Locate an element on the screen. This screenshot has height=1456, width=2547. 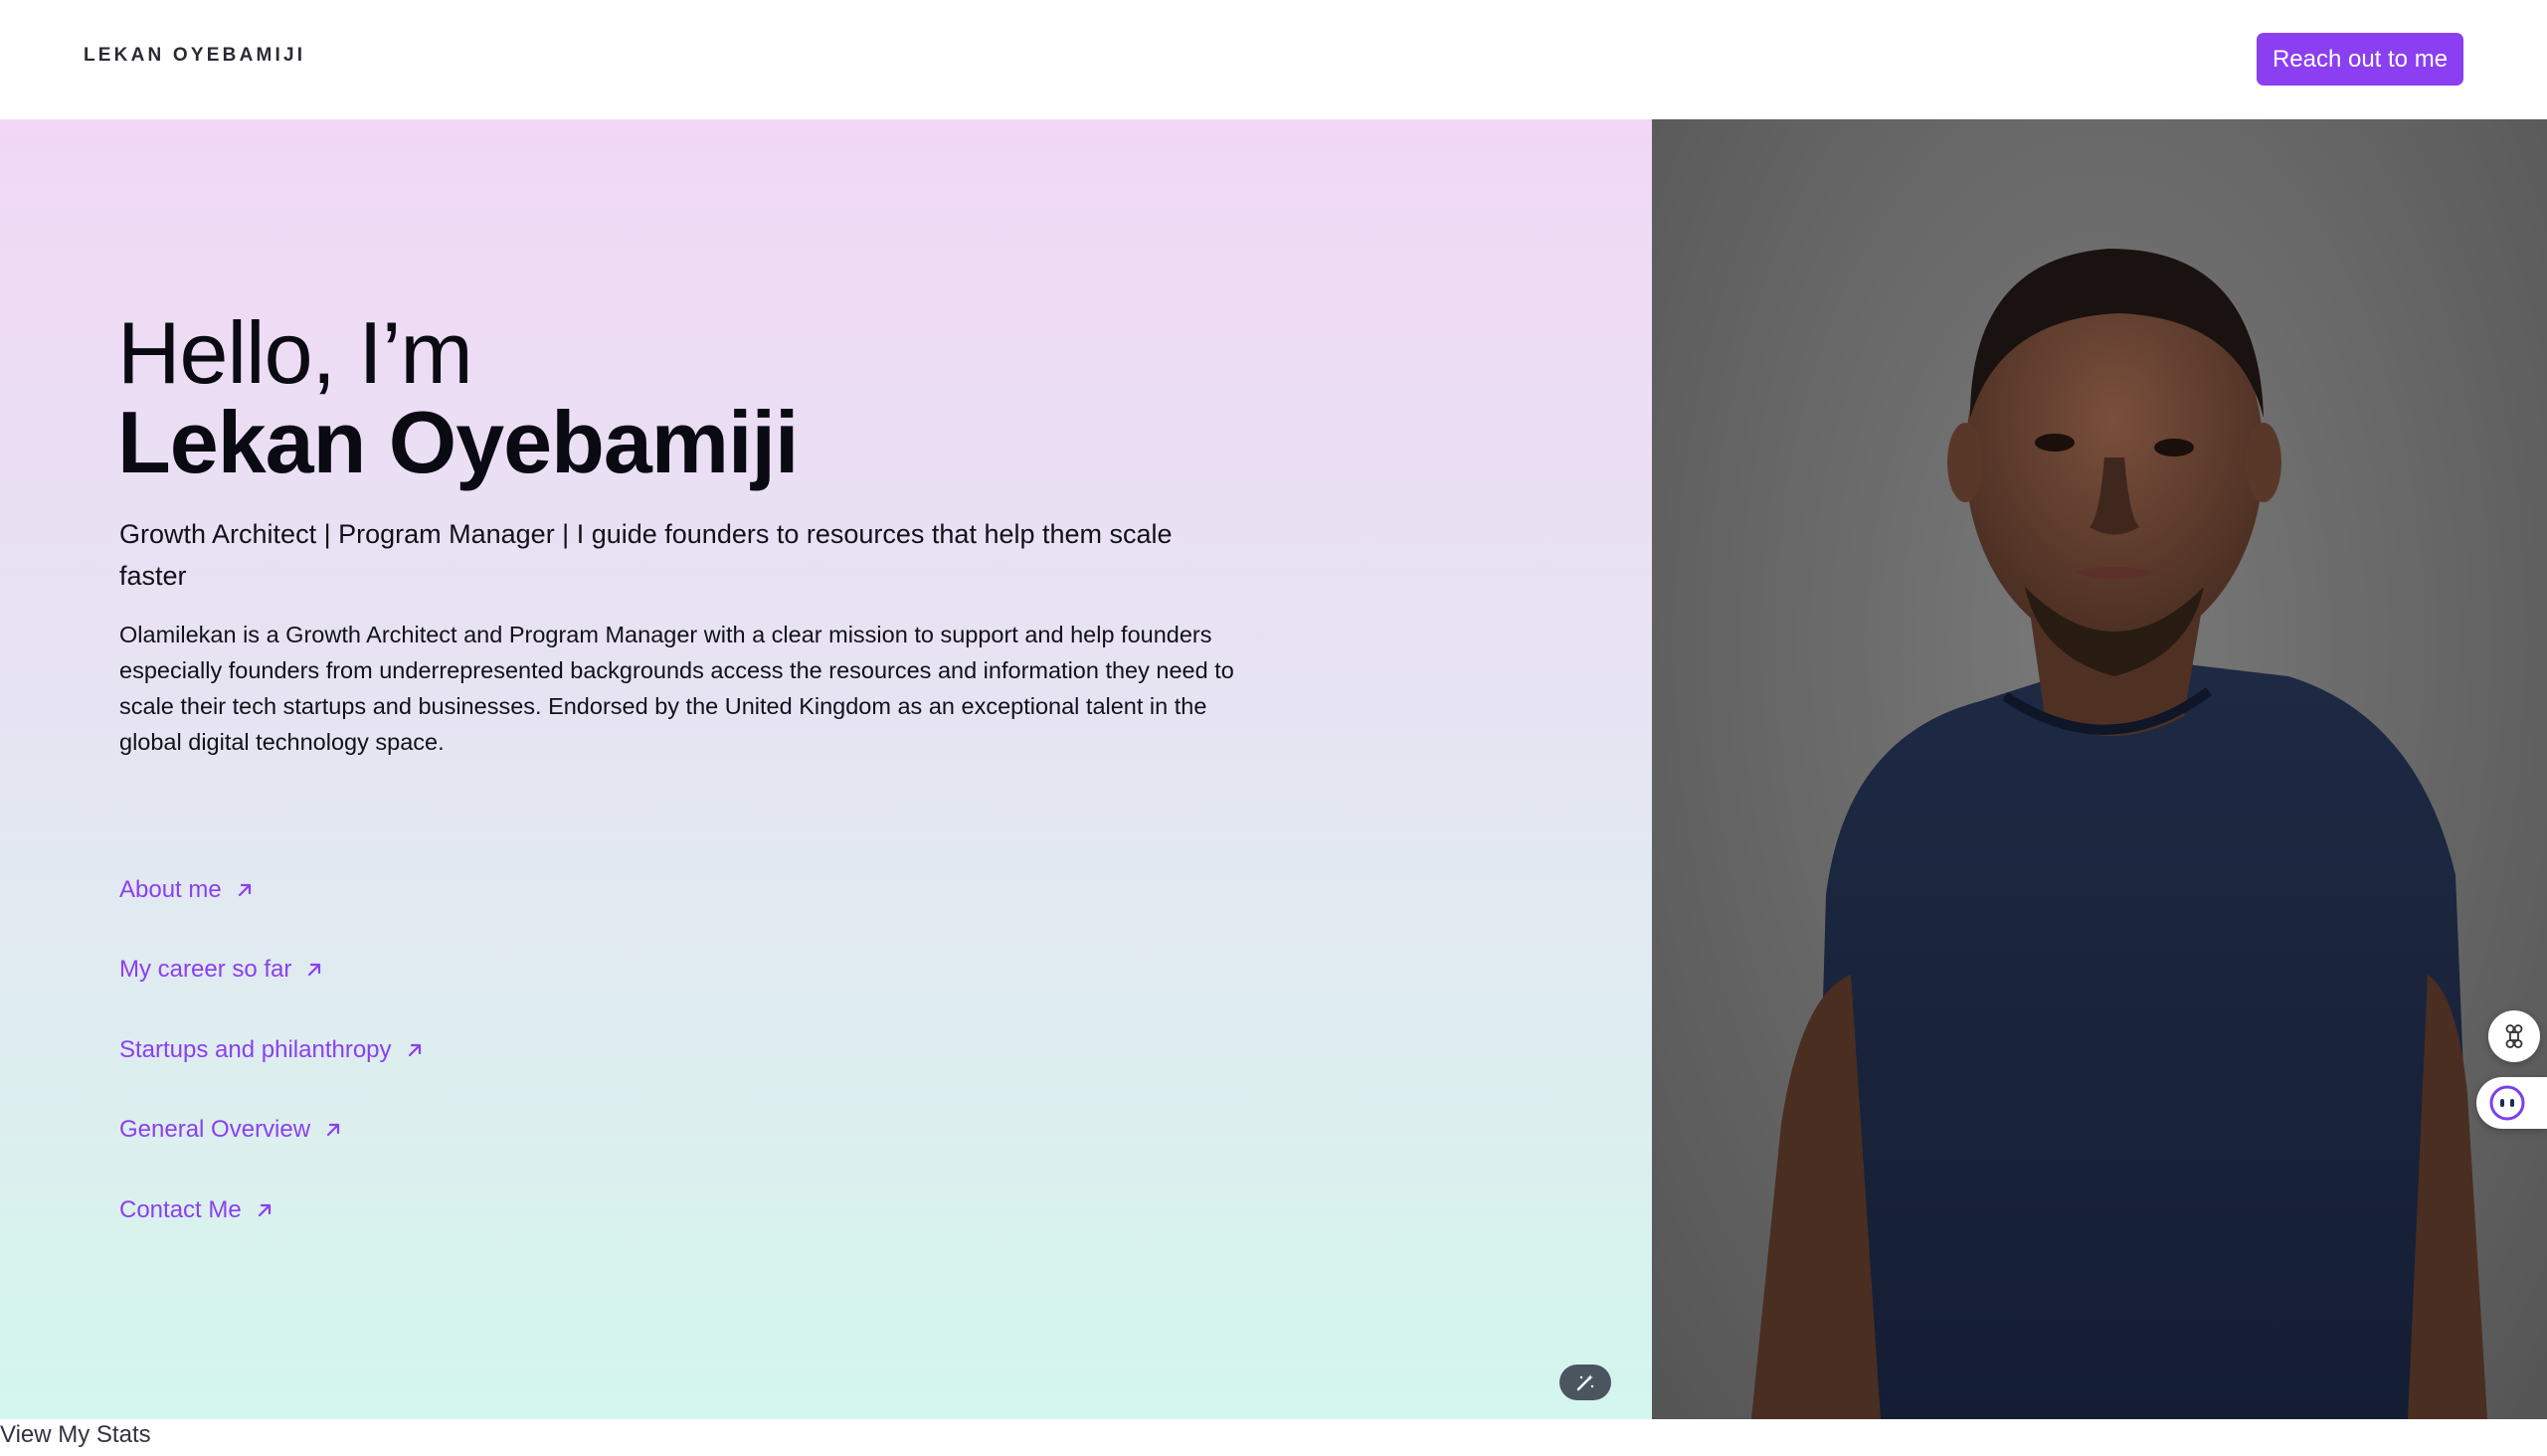
link-label: My career so far is located at coordinates (205, 969).